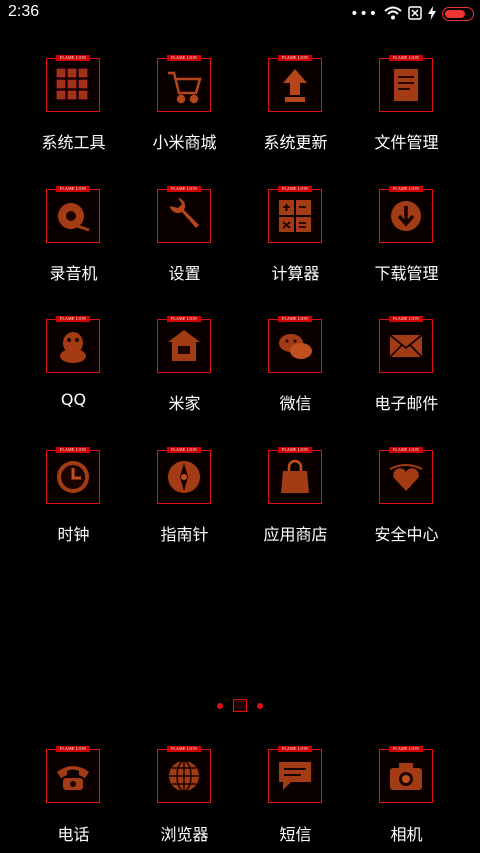  I want to click on app-label: QQ, so click(73, 399).